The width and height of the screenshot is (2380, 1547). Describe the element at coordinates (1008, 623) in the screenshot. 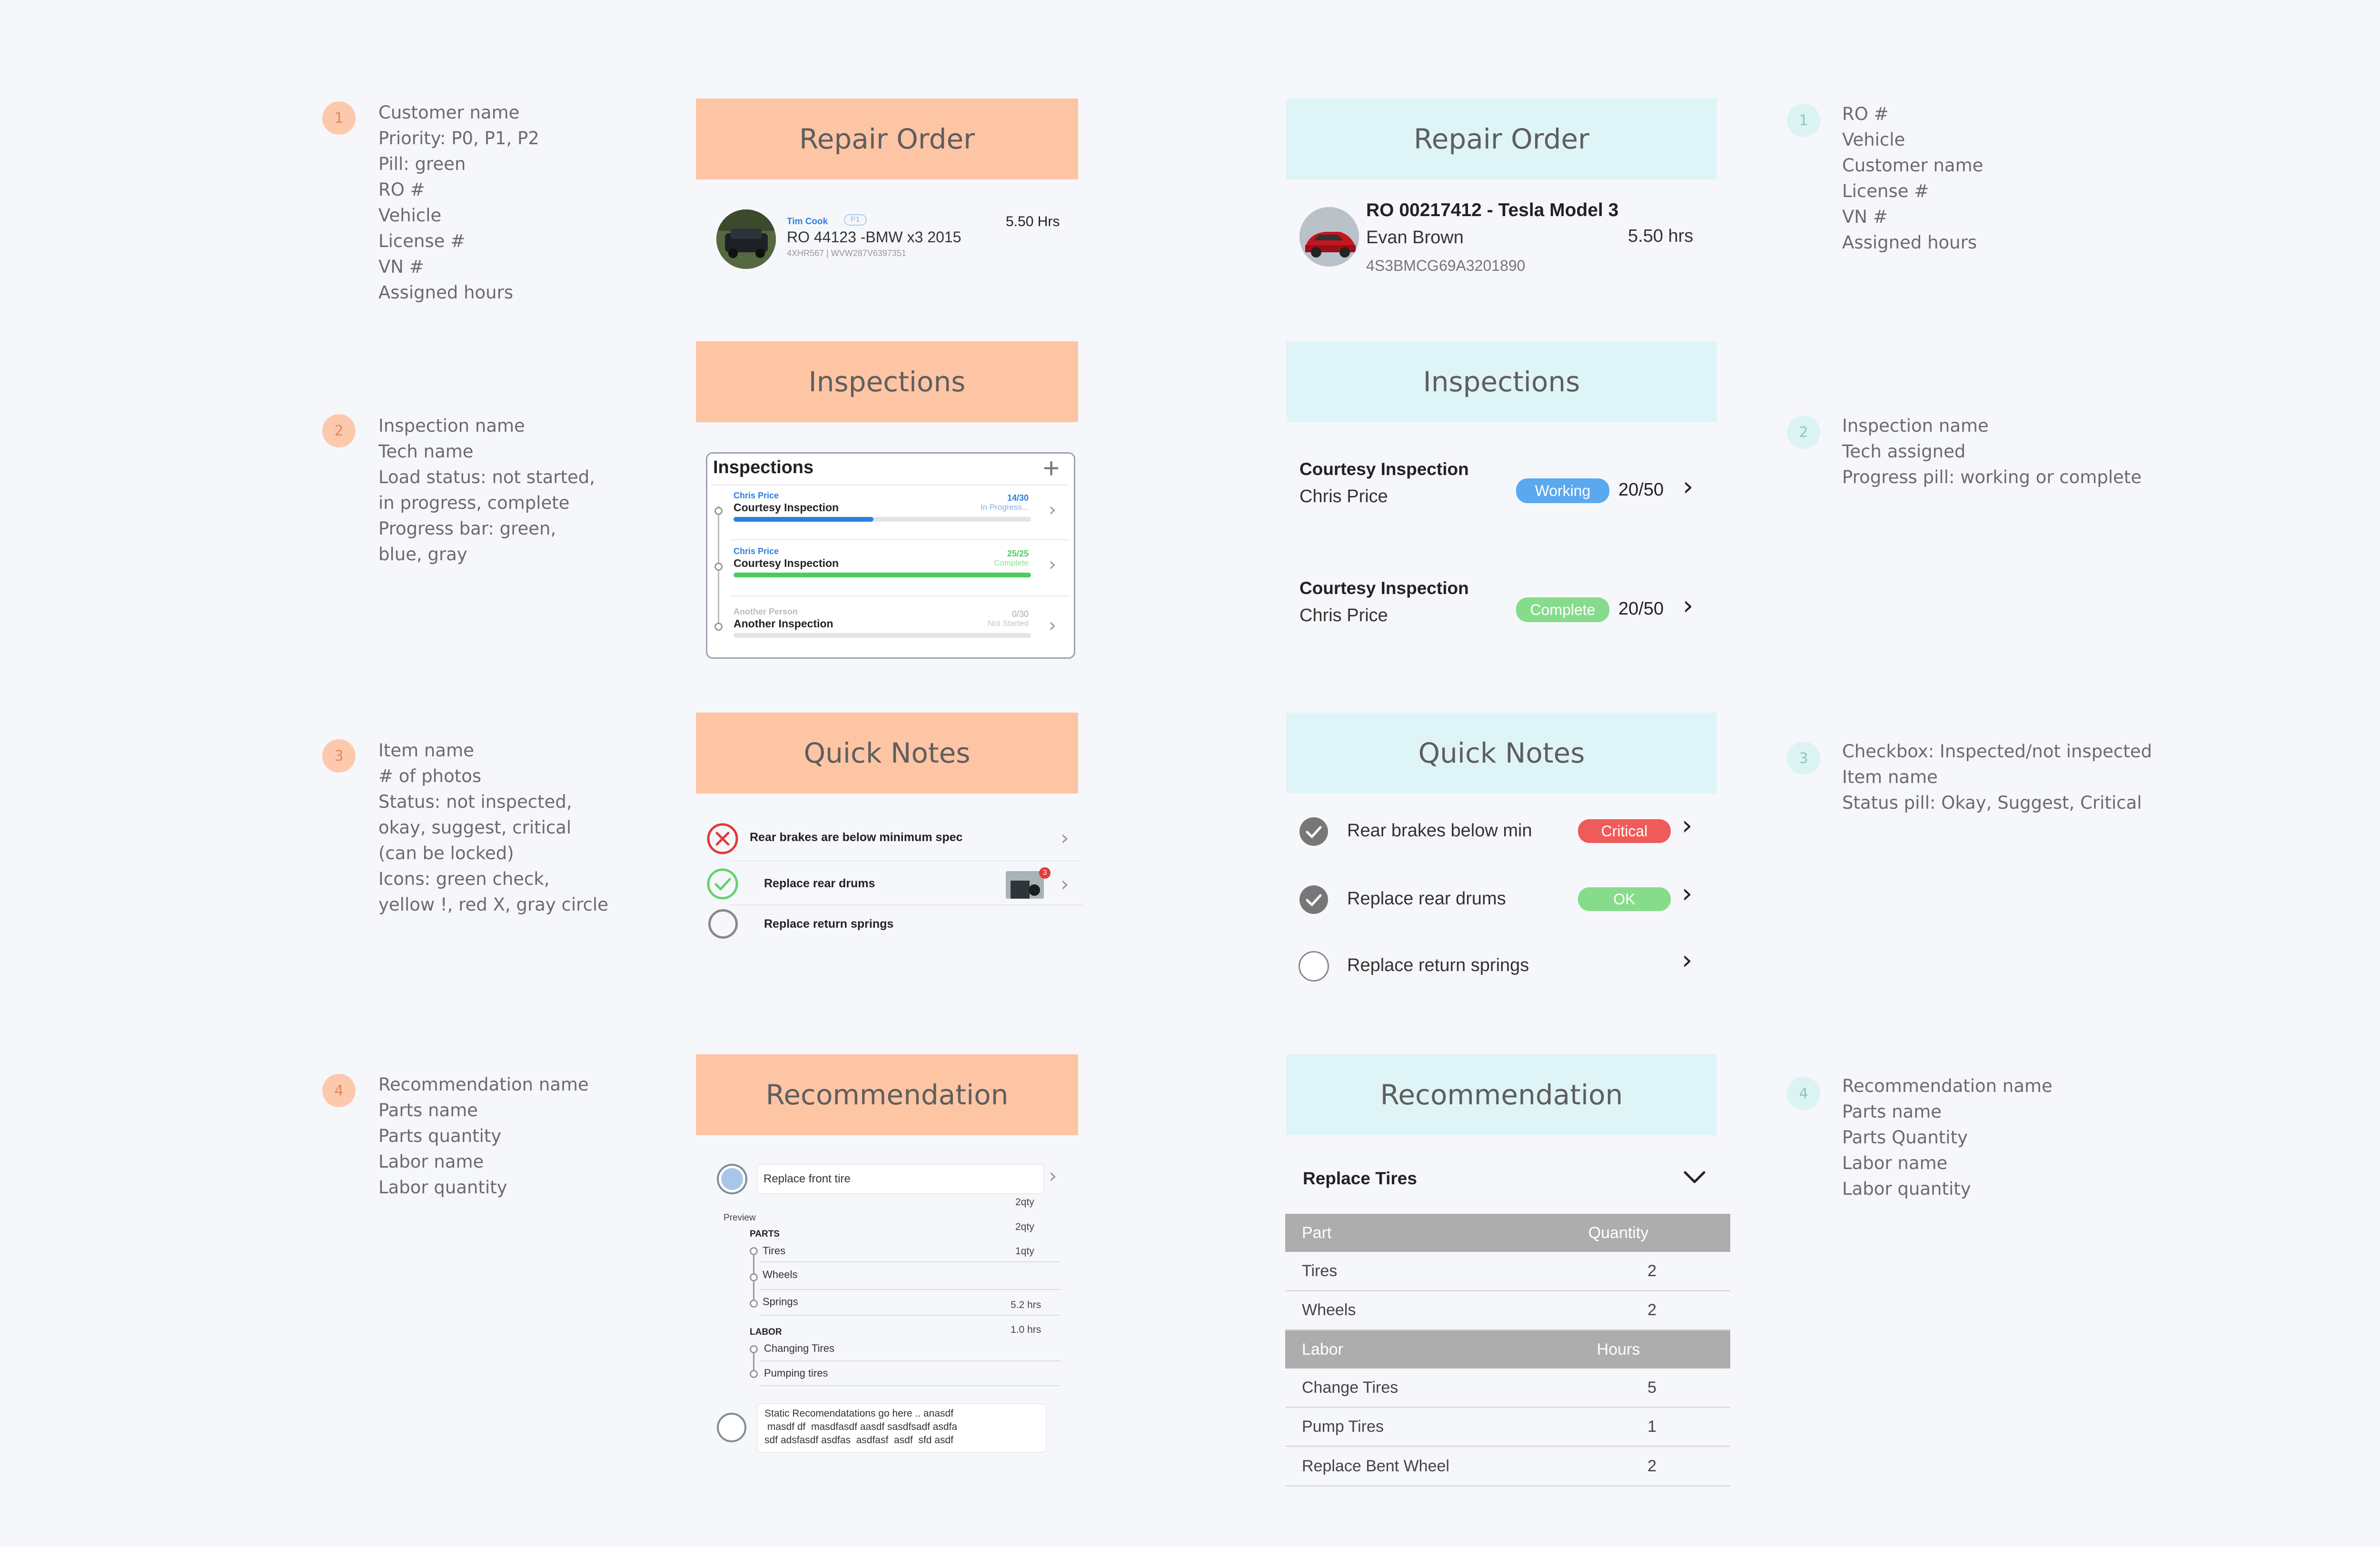

I see `inspection-status: Not Started` at that location.